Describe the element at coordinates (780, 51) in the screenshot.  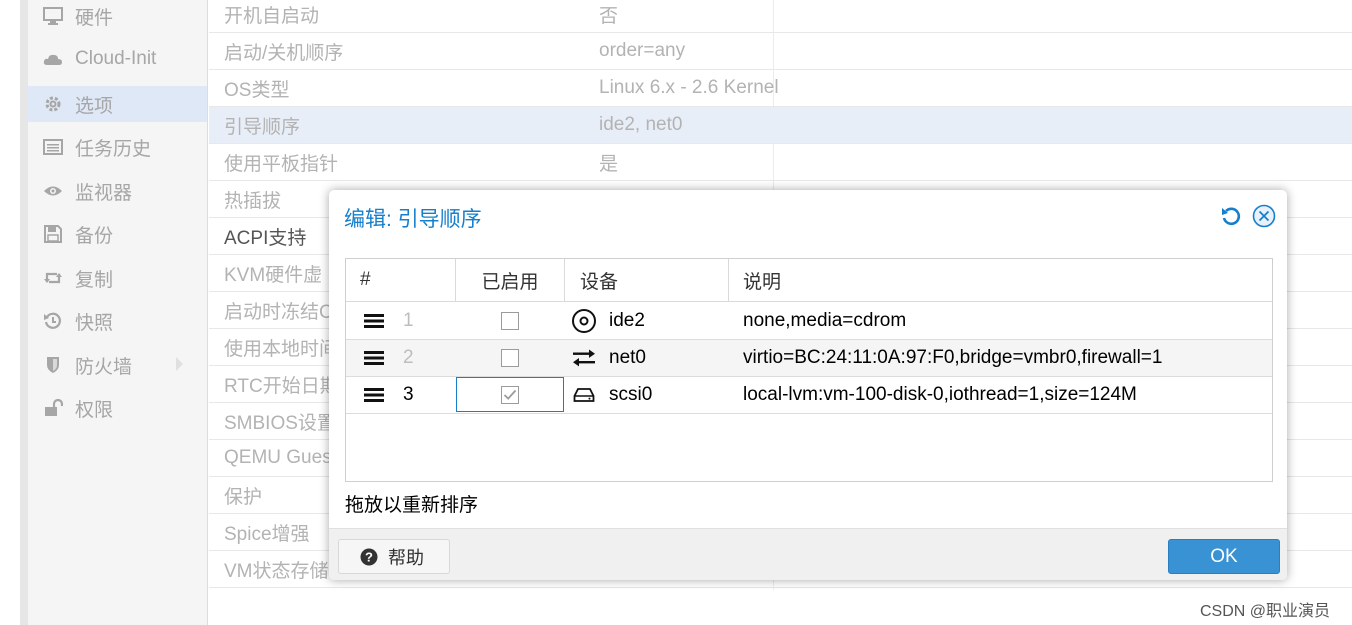
I see `grid-row-startup-order: 启动/关机顺序 order=any` at that location.